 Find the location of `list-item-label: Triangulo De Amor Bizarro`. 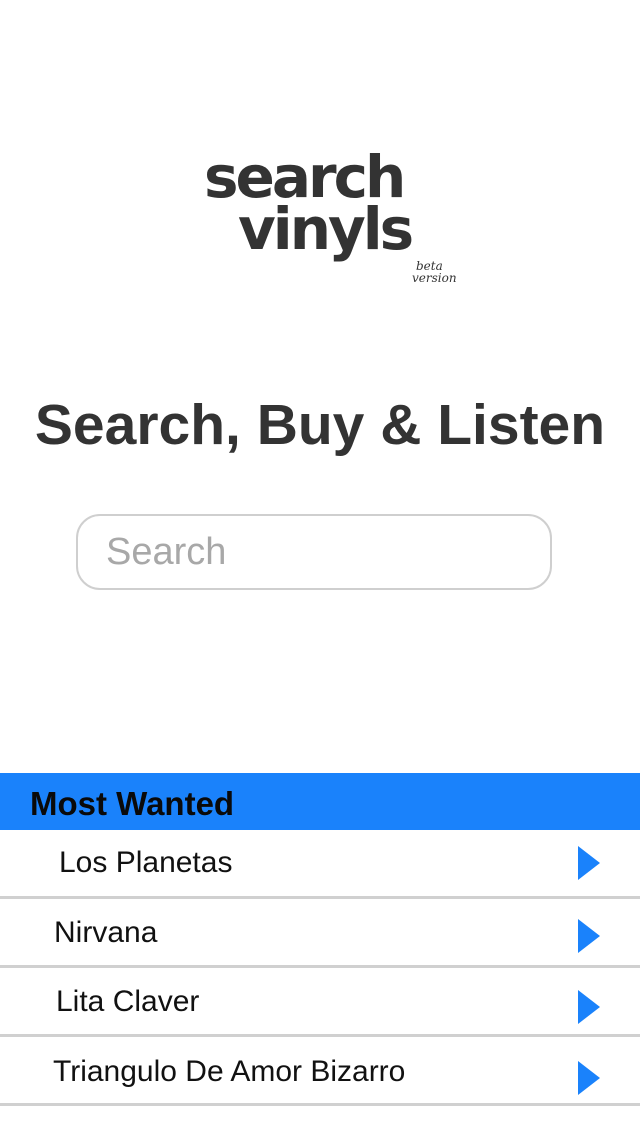

list-item-label: Triangulo De Amor Bizarro is located at coordinates (229, 1071).